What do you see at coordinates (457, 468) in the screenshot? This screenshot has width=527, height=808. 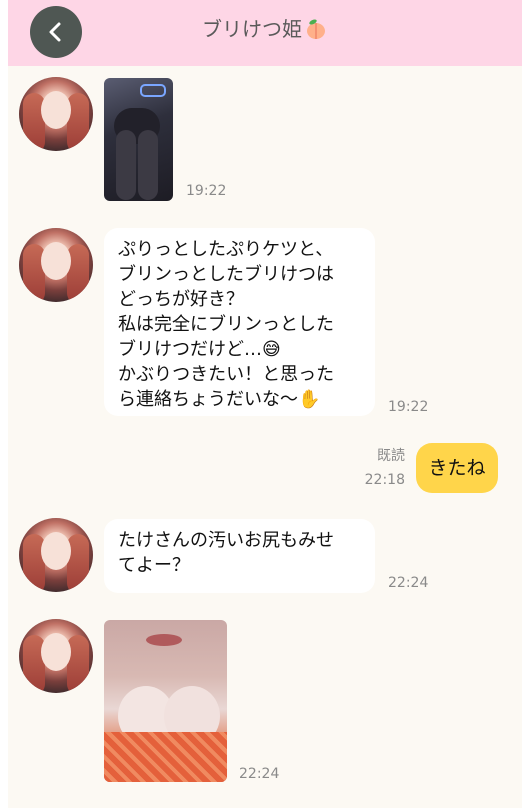 I see `my-message-bubble: きたね` at bounding box center [457, 468].